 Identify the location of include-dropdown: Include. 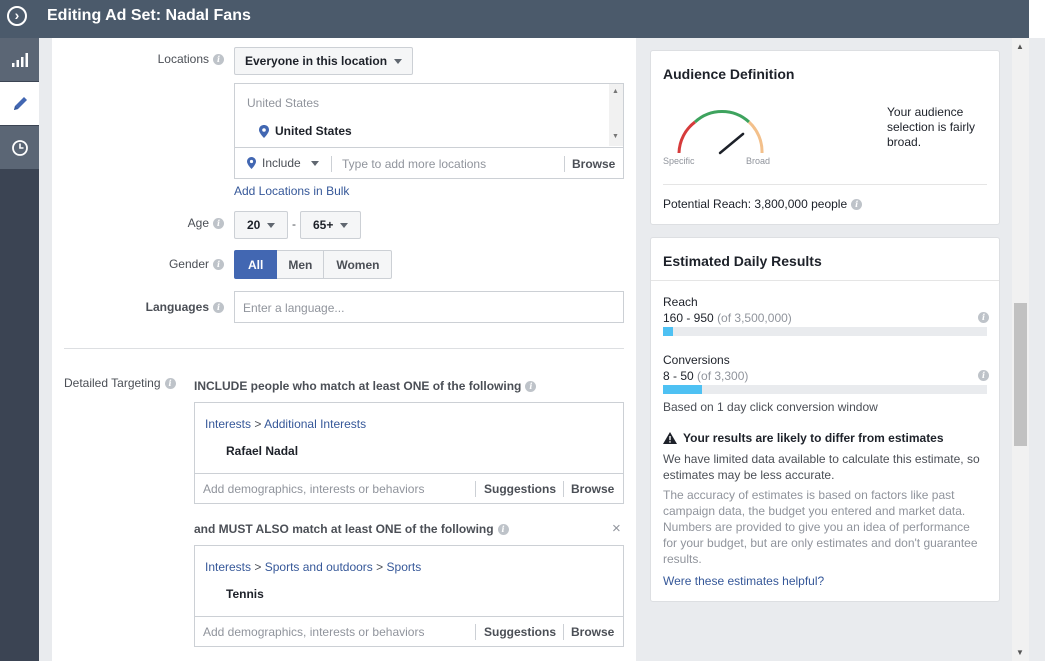
(283, 163).